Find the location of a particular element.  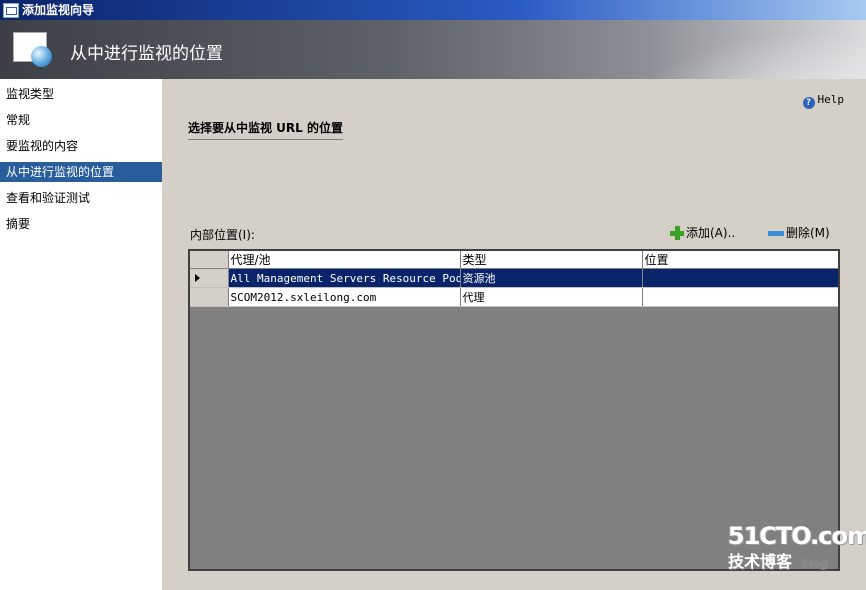

internal-locations-label: 内部位置(I): is located at coordinates (222, 235).